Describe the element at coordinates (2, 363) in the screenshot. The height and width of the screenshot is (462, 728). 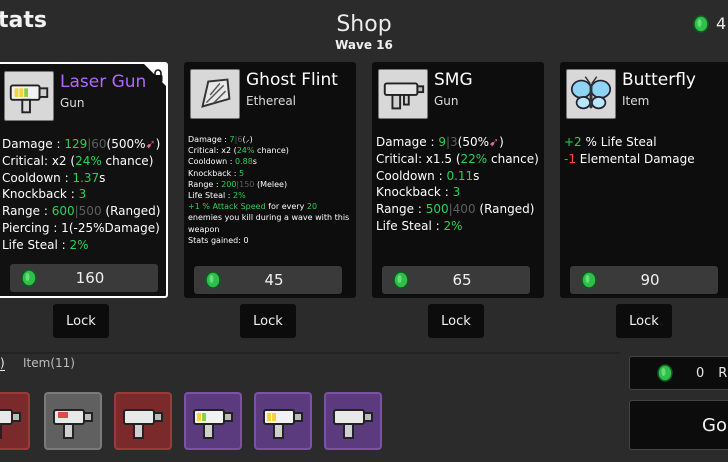
I see `tab-weapons: )` at that location.